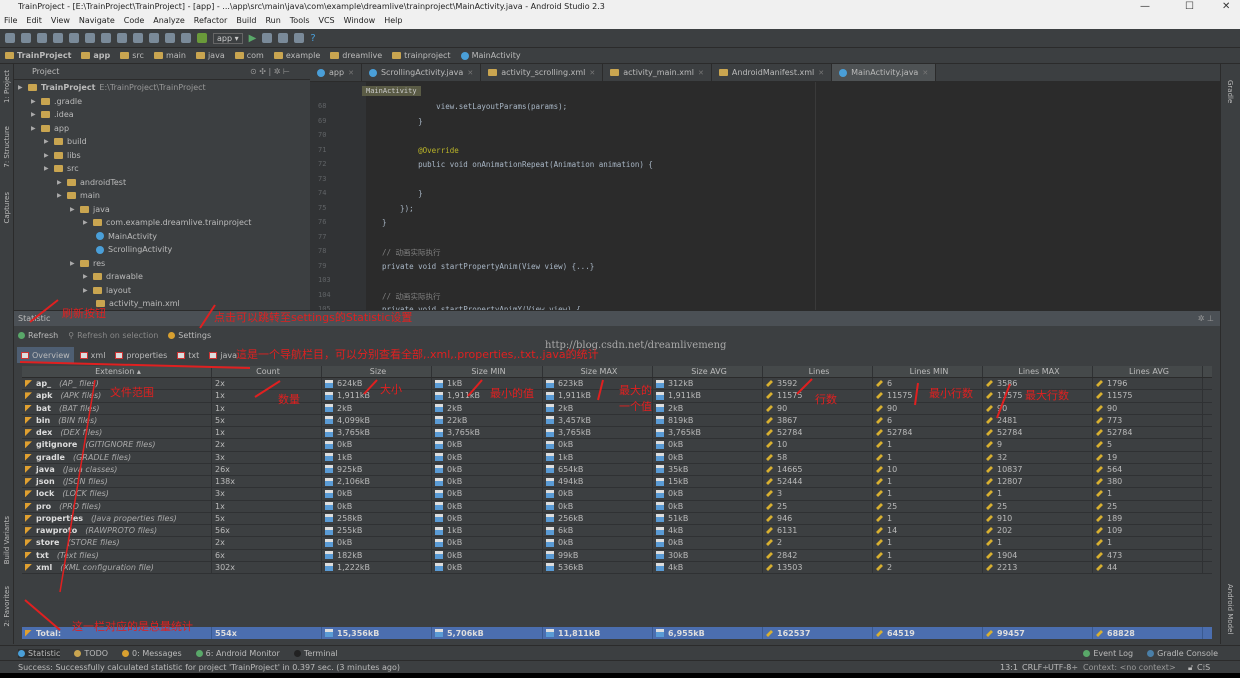 This screenshot has height=678, width=1240. What do you see at coordinates (34, 21) in the screenshot?
I see `menu-edit: Edit` at bounding box center [34, 21].